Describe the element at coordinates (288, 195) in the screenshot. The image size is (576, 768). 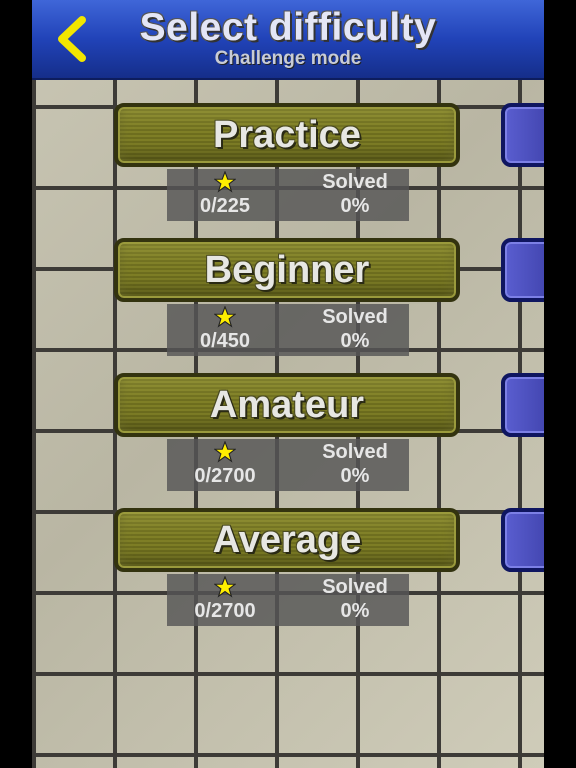
I see `level-stats: 0/225 Solved 0%` at that location.